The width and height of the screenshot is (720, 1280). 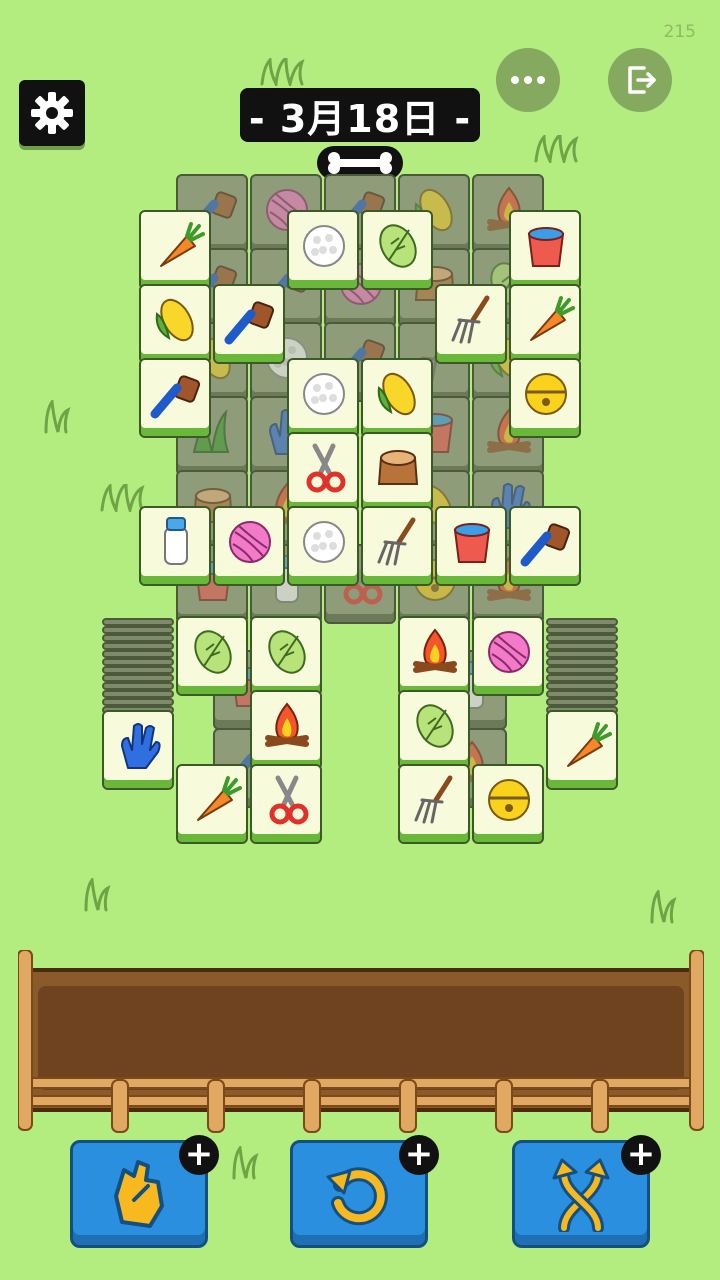 I want to click on undo-booster-button: +, so click(x=364, y=1191).